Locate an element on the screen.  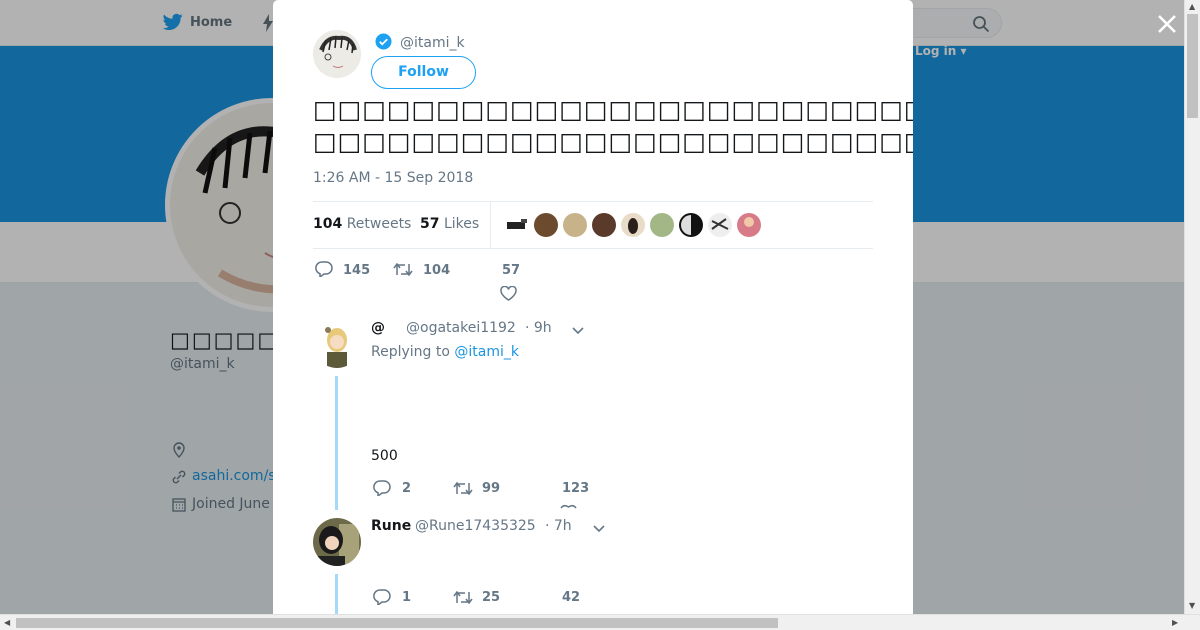
horizontal-scrollbar: ◀ ▶ is located at coordinates (600, 622).